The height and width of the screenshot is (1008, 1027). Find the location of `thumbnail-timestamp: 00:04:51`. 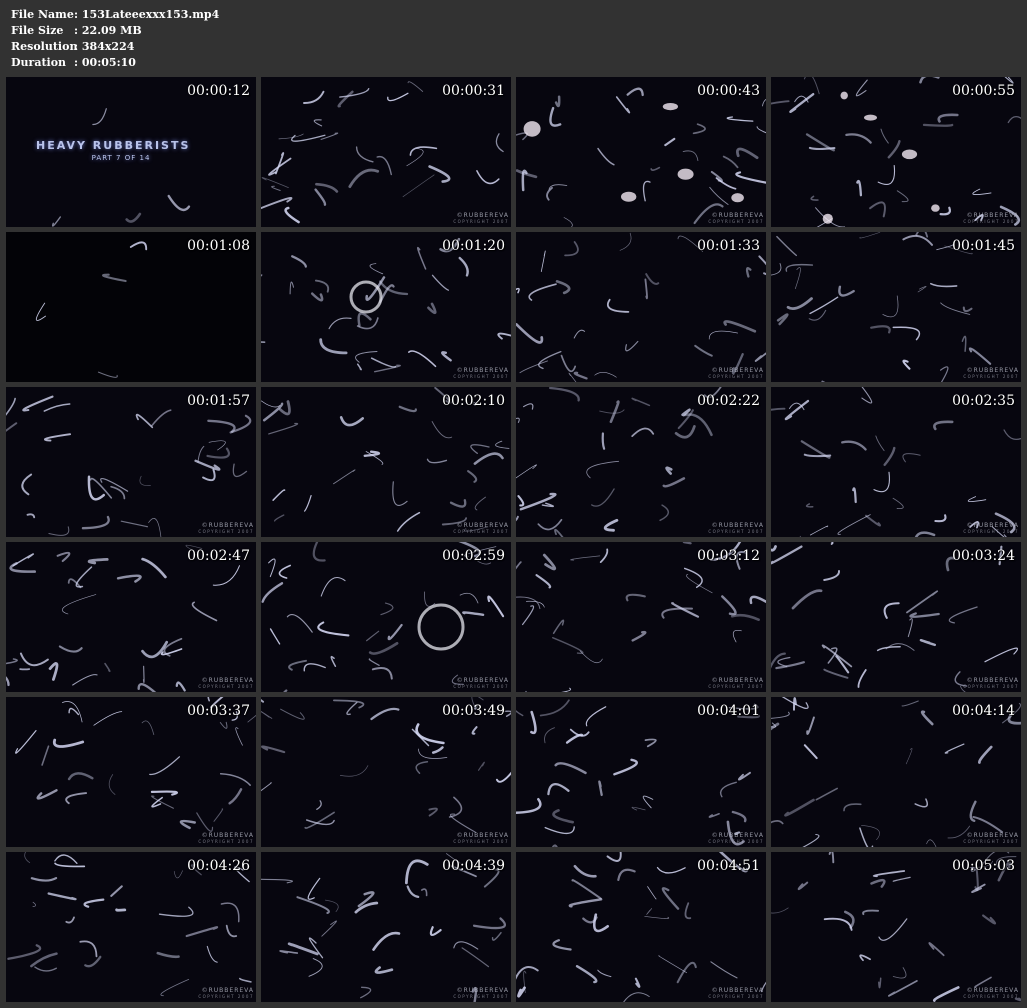

thumbnail-timestamp: 00:04:51 is located at coordinates (728, 866).